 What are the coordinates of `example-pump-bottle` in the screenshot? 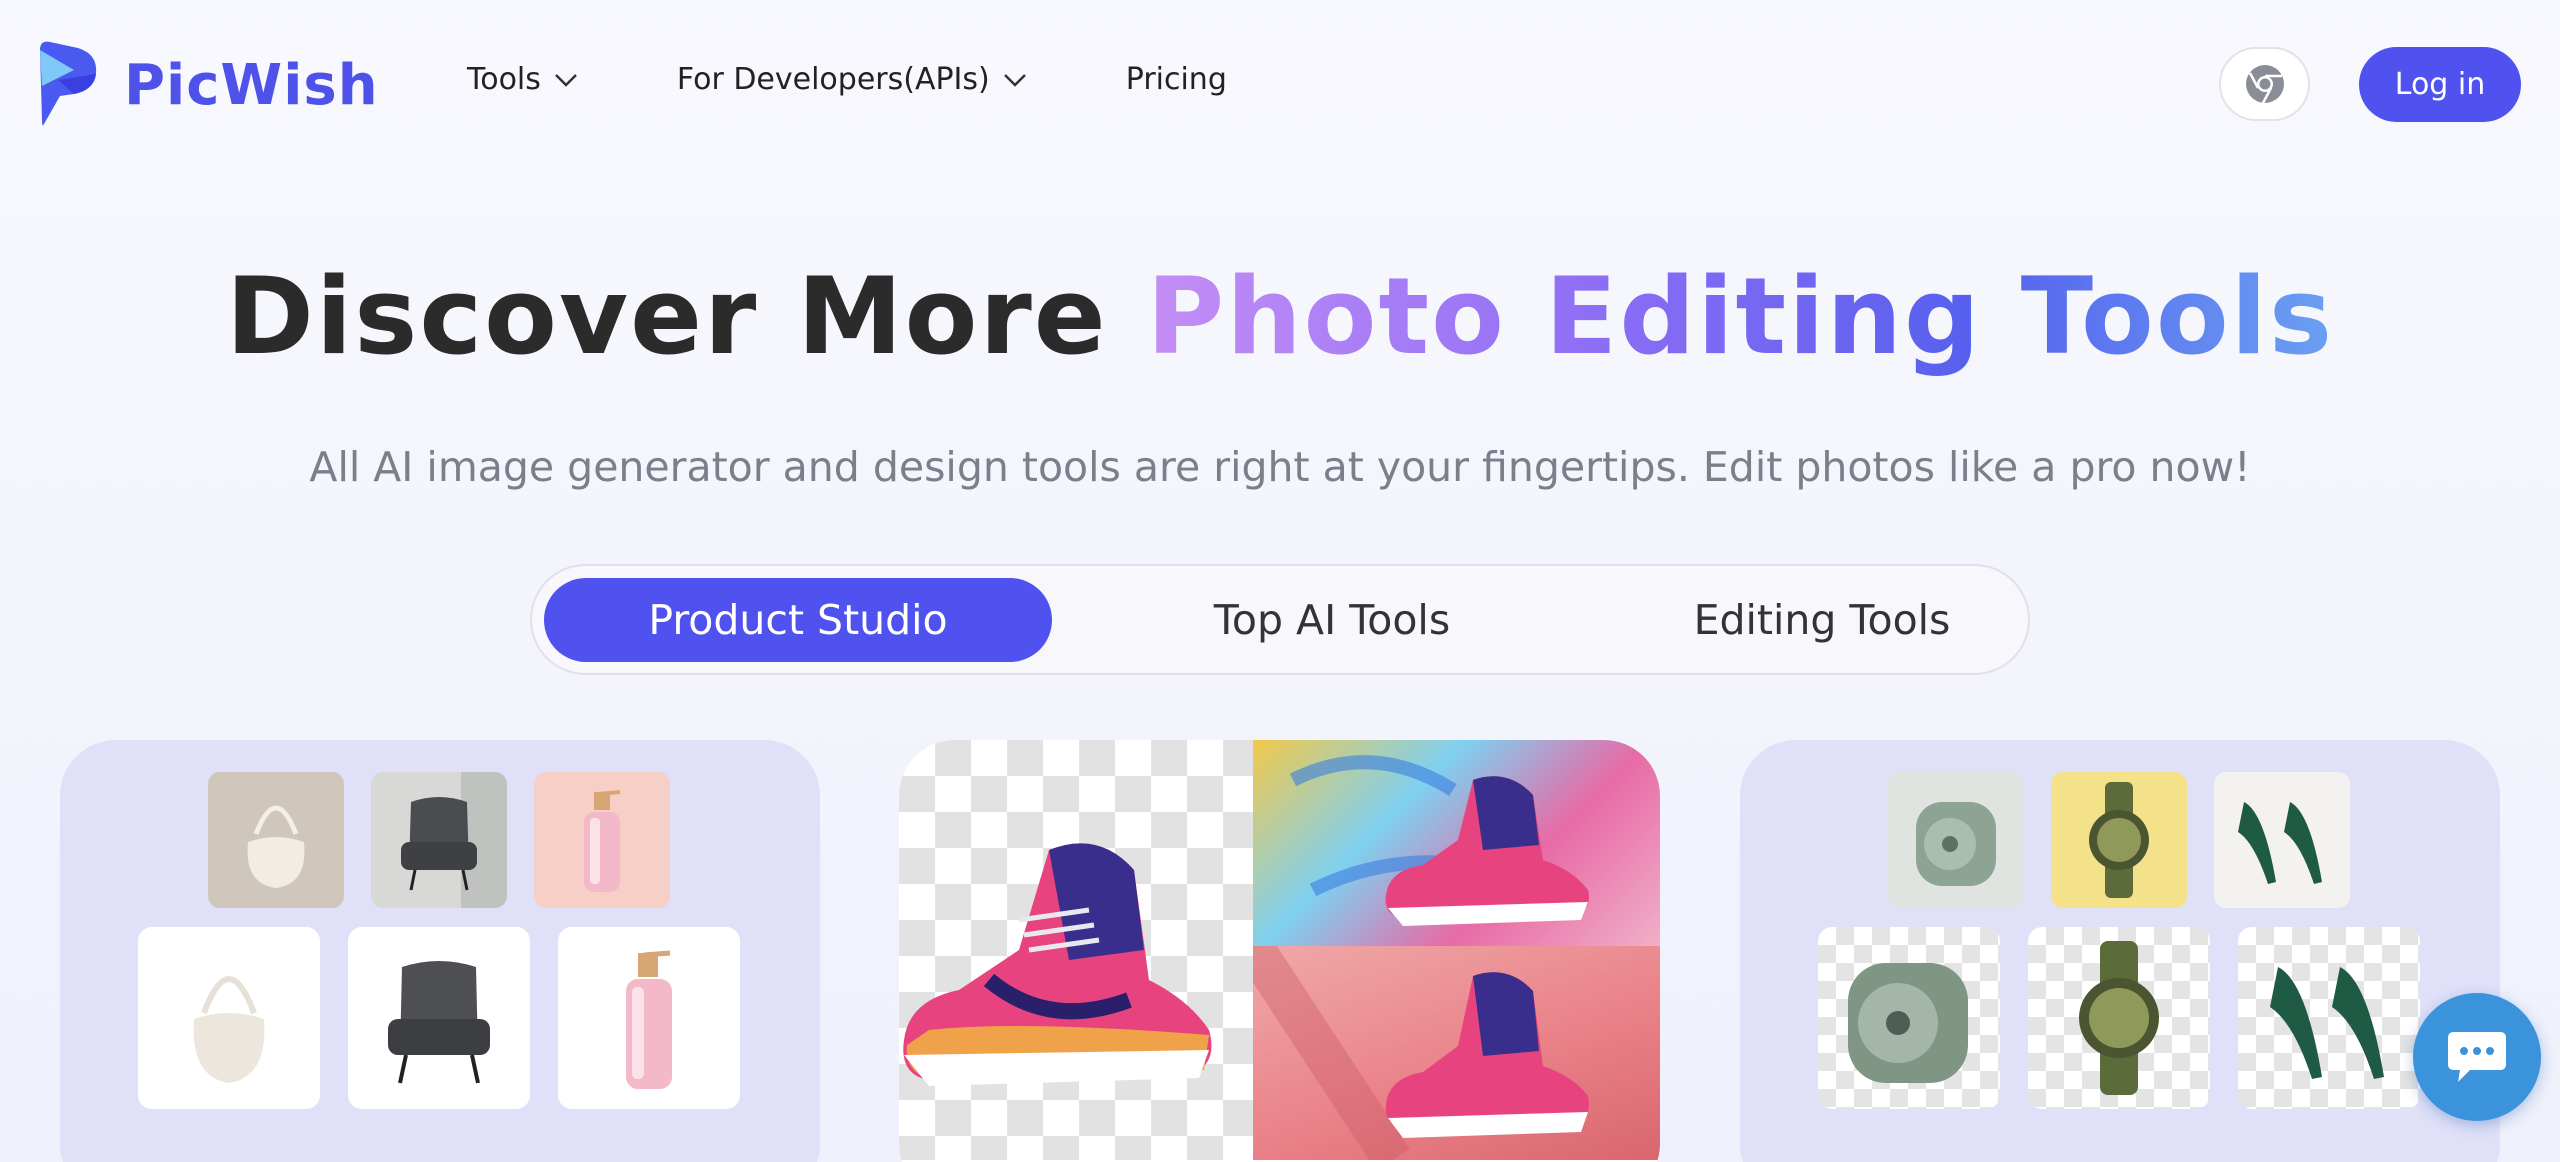 It's located at (602, 840).